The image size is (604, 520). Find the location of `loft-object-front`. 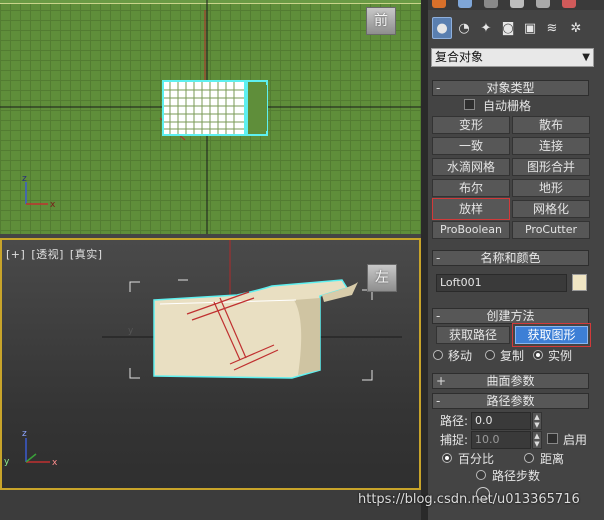

loft-object-front is located at coordinates (215, 108).